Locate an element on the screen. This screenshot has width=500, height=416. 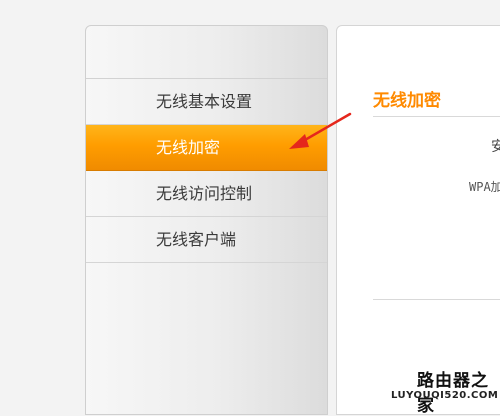
site-watermark: 路由器之家 LUYOUQI520.COM is located at coordinates (442, 391).